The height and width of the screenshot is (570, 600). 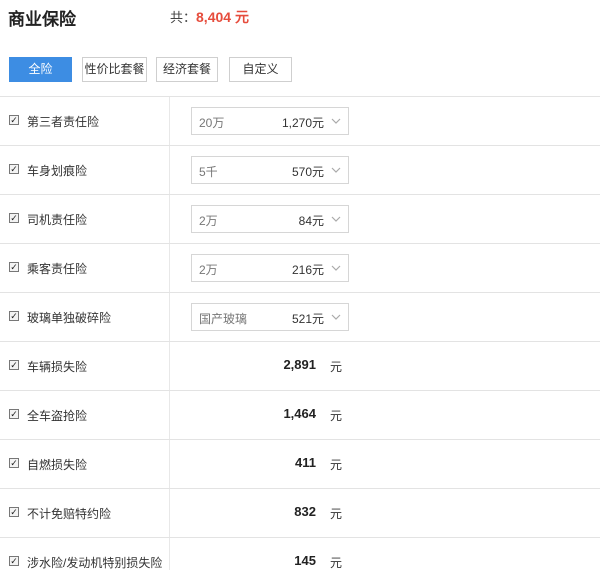 What do you see at coordinates (270, 170) in the screenshot?
I see `coverage-select: 5千 570元` at bounding box center [270, 170].